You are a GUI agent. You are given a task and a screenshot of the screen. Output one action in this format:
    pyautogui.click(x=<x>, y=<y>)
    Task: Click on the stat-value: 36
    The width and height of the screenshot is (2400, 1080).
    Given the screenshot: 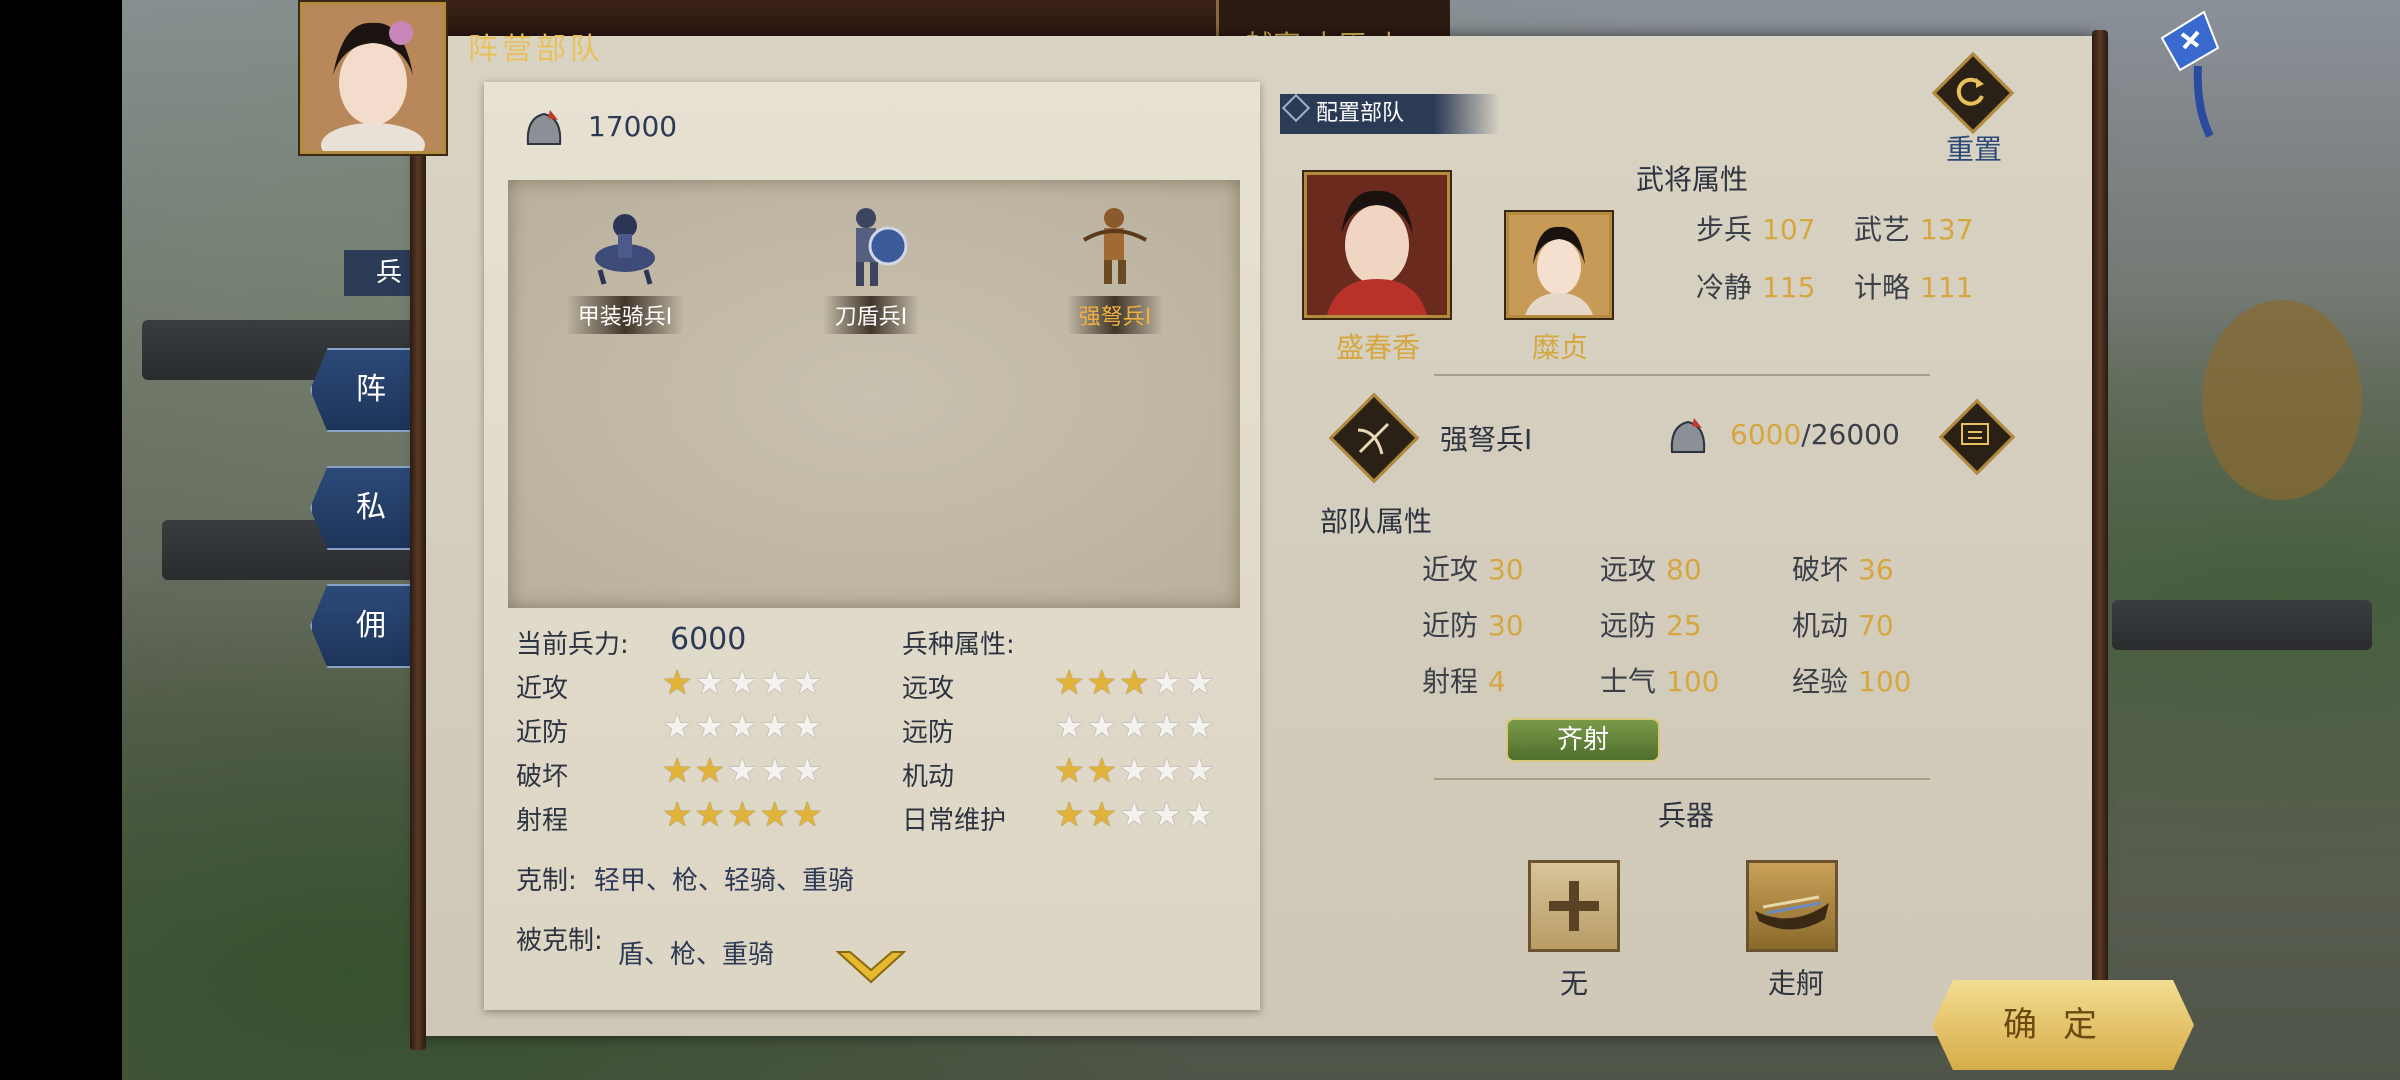 What is the action you would take?
    pyautogui.click(x=1876, y=569)
    